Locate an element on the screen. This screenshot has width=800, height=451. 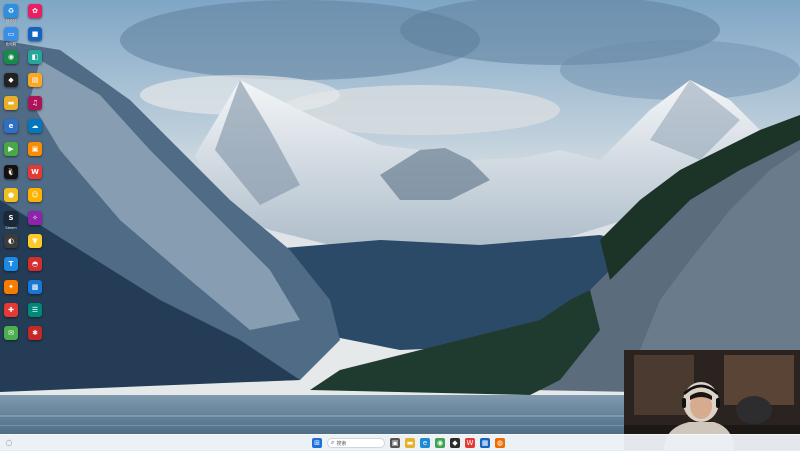
desktop-icon: ◉ is located at coordinates (11, 60).